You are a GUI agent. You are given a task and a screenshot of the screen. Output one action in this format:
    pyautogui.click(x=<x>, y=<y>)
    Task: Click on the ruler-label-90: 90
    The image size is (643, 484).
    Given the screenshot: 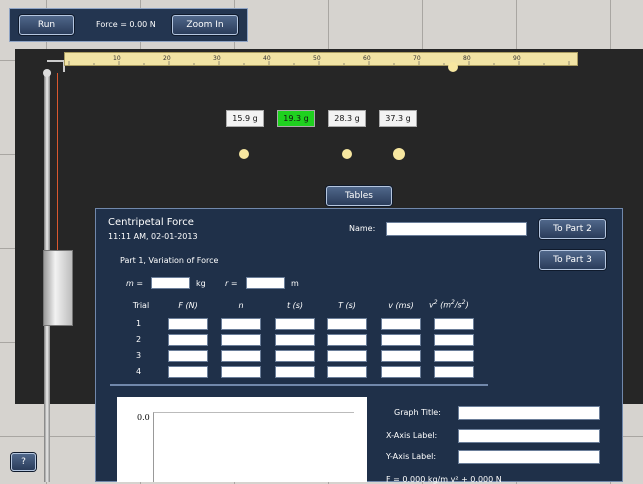 What is the action you would take?
    pyautogui.click(x=517, y=58)
    